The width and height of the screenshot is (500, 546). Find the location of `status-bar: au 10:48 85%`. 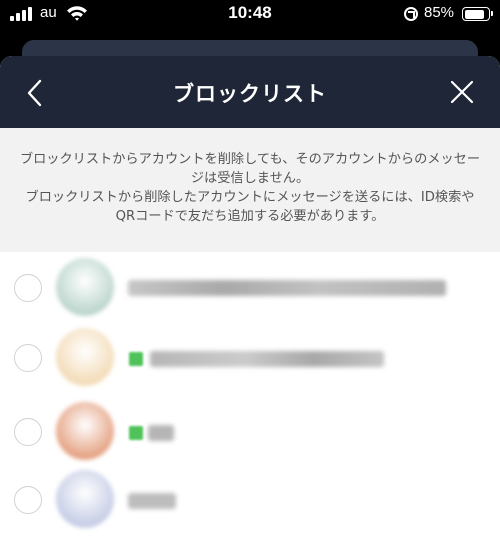

status-bar: au 10:48 85% is located at coordinates (250, 15).